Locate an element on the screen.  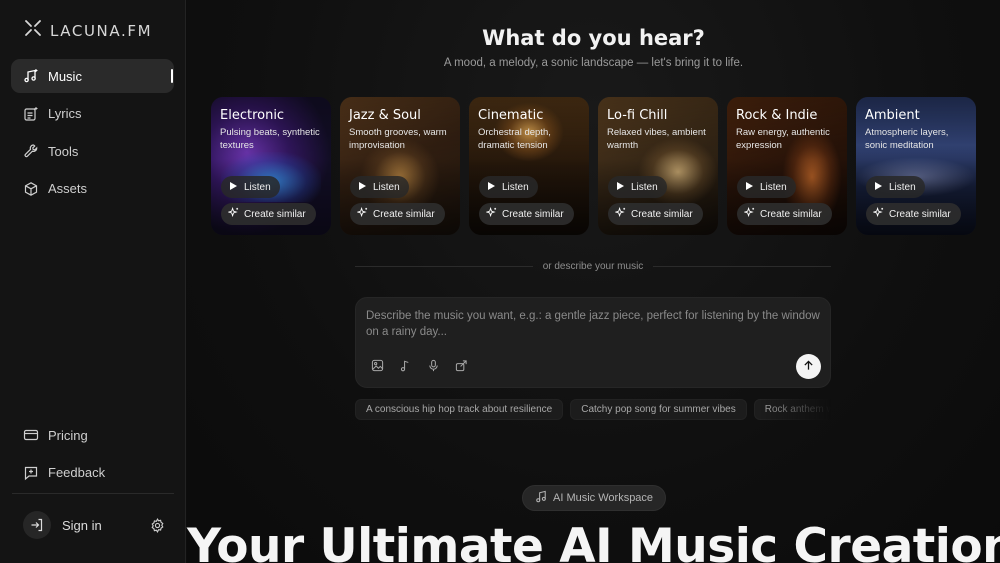
cube-icon is located at coordinates (31, 189).